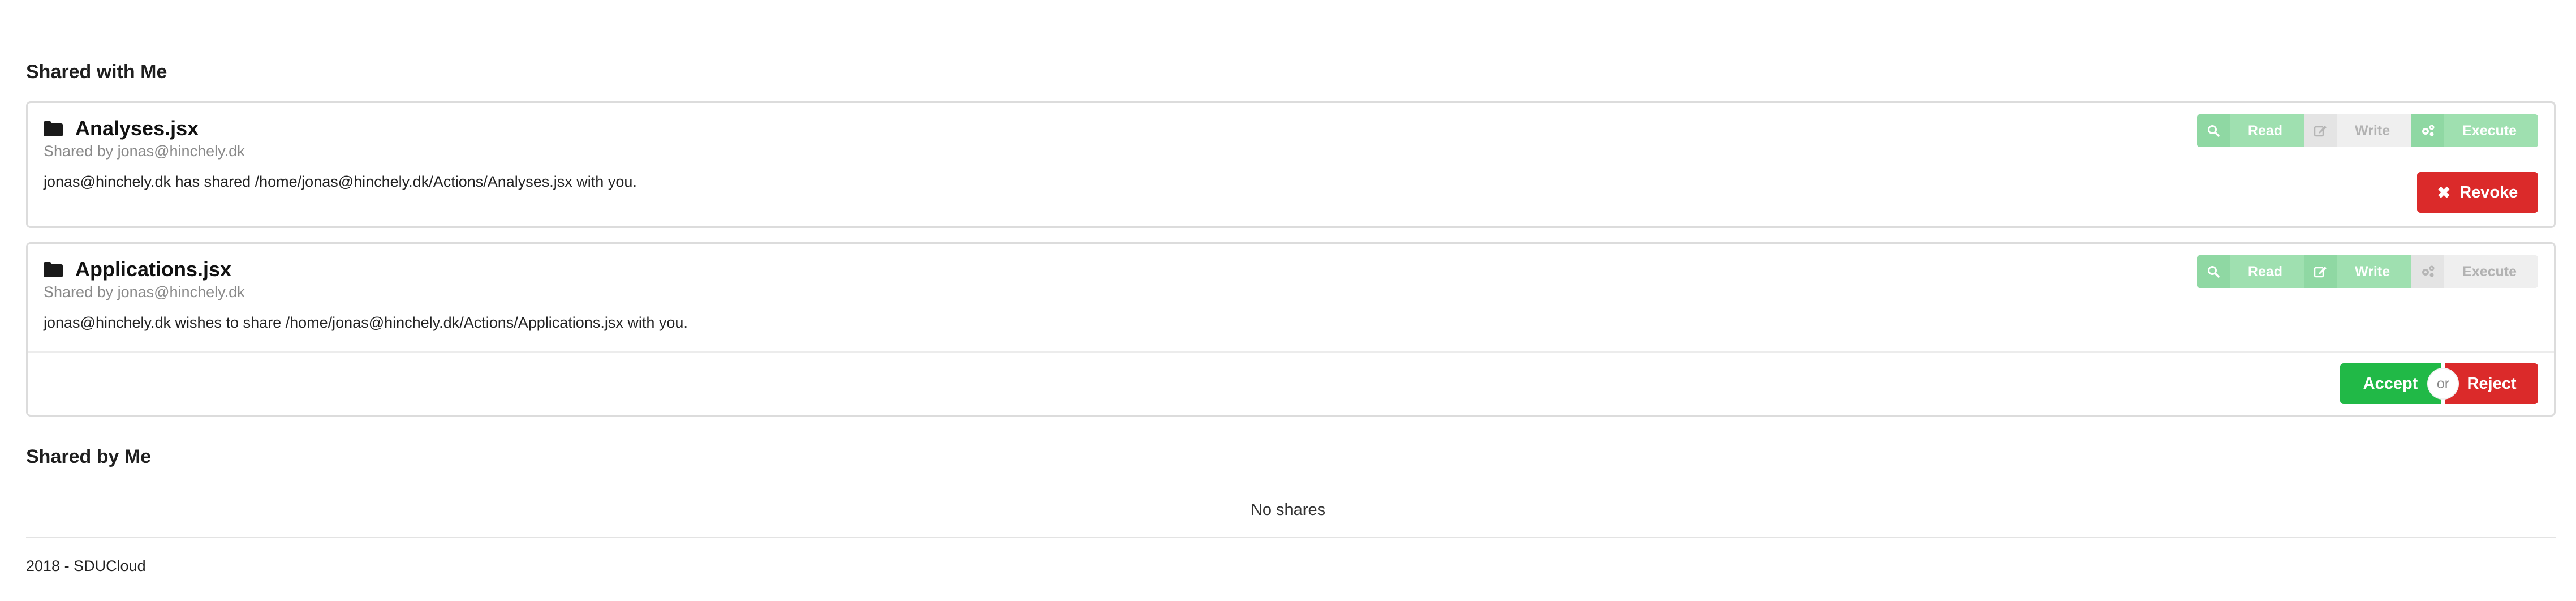 This screenshot has width=2576, height=601. Describe the element at coordinates (2443, 383) in the screenshot. I see `or-divider-badge: or` at that location.